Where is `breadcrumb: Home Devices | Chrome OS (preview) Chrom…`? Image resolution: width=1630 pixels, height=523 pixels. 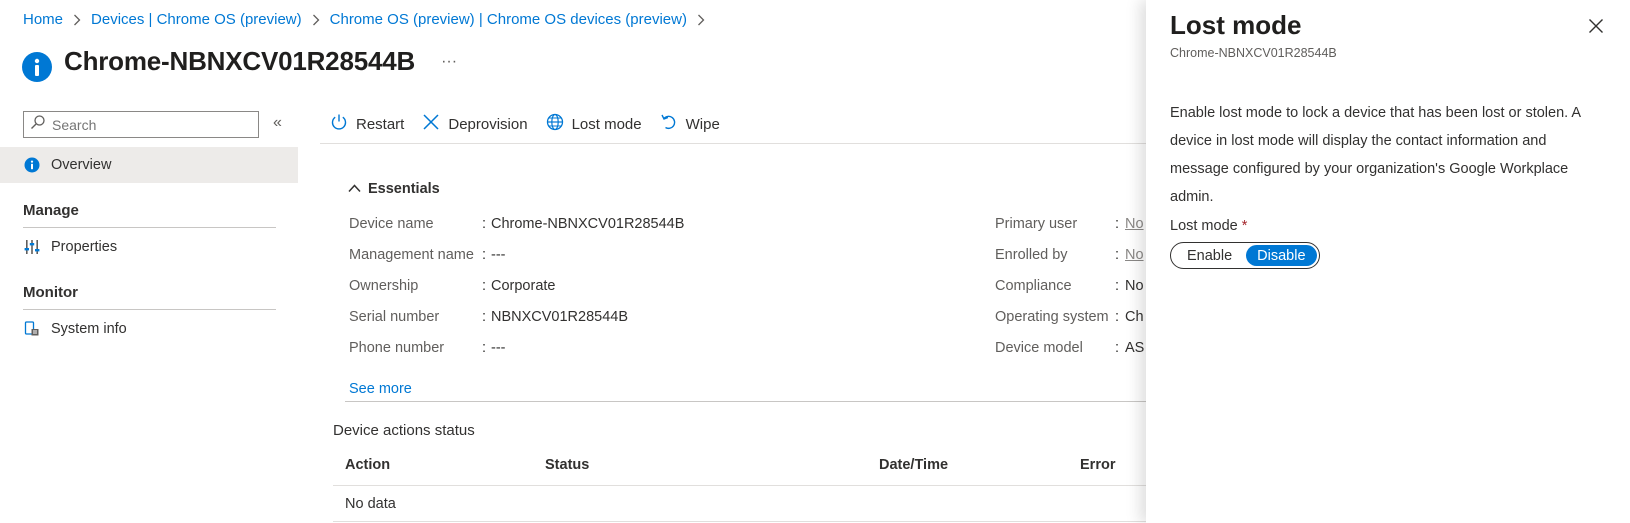 breadcrumb: Home Devices | Chrome OS (preview) Chrom… is located at coordinates (369, 19).